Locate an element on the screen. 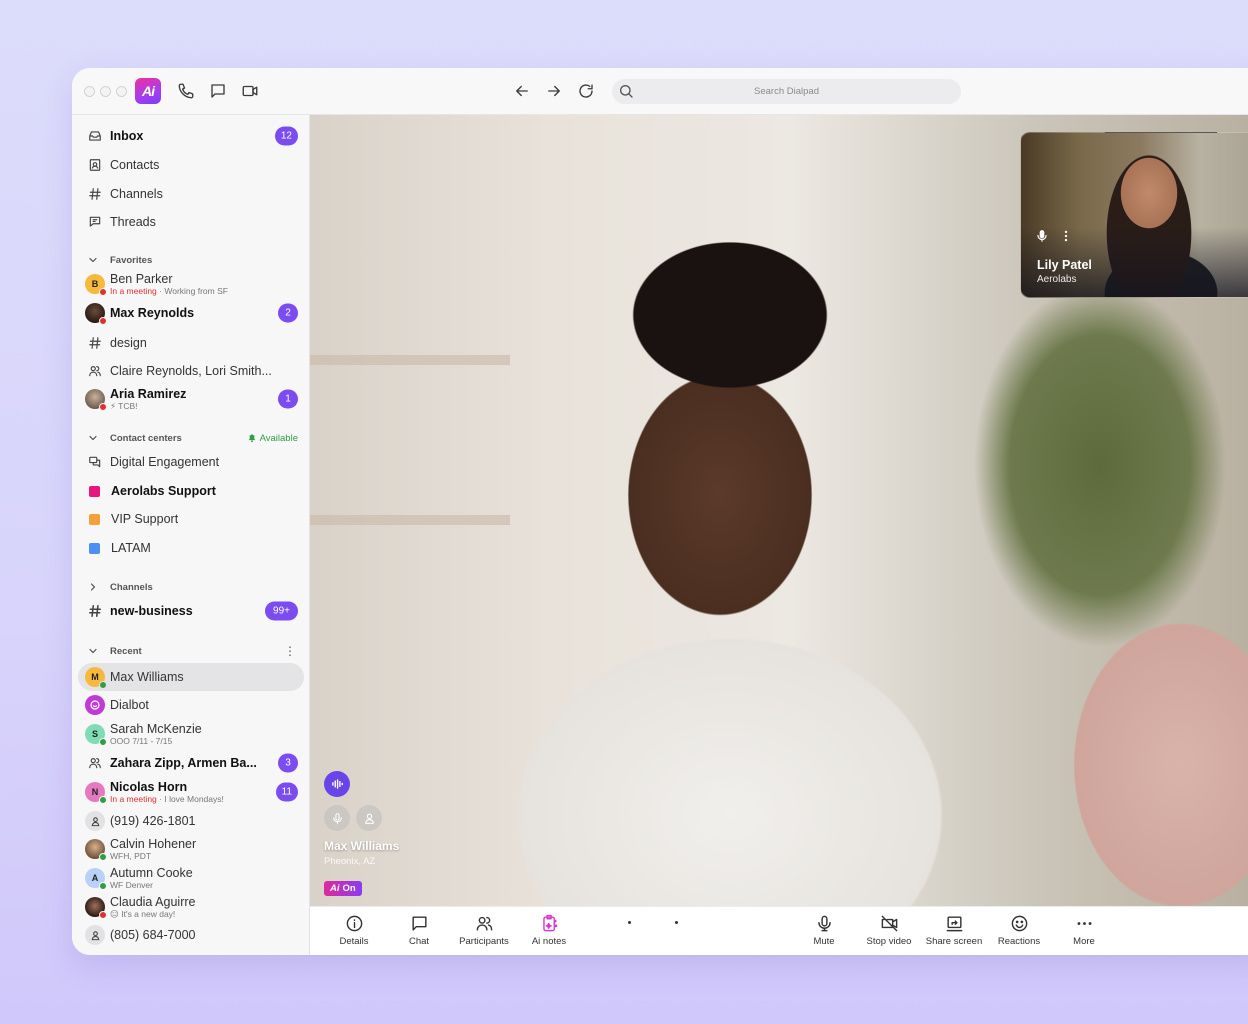 This screenshot has height=1024, width=1248. color-square-icon is located at coordinates (94, 548).